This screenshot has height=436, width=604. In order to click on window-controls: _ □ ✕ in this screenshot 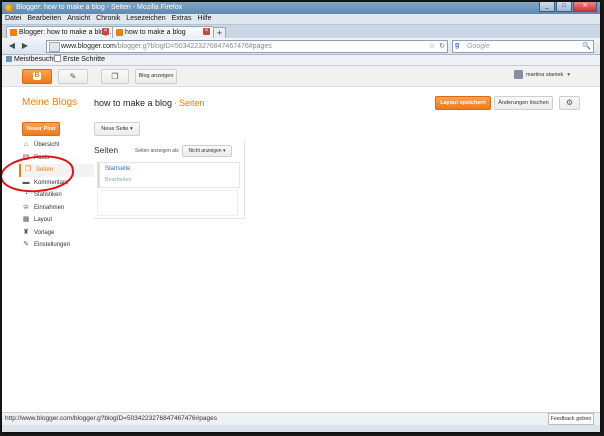, I will do `click(567, 7)`.